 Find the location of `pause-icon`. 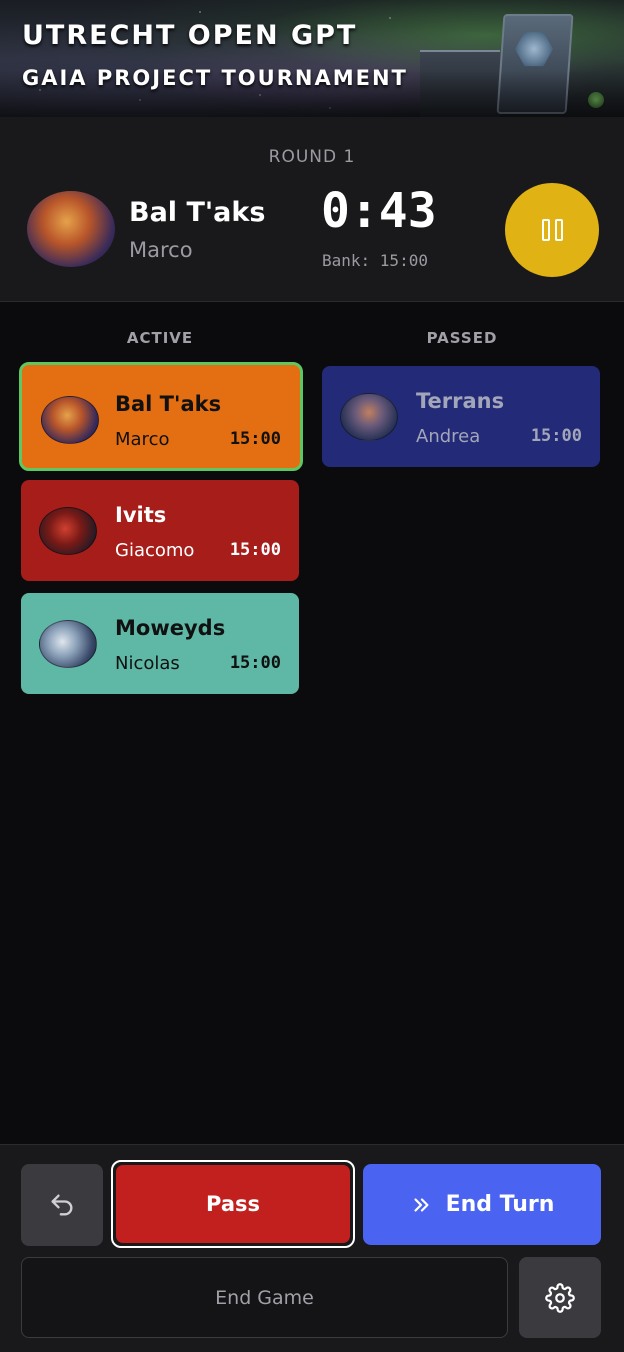

pause-icon is located at coordinates (552, 230).